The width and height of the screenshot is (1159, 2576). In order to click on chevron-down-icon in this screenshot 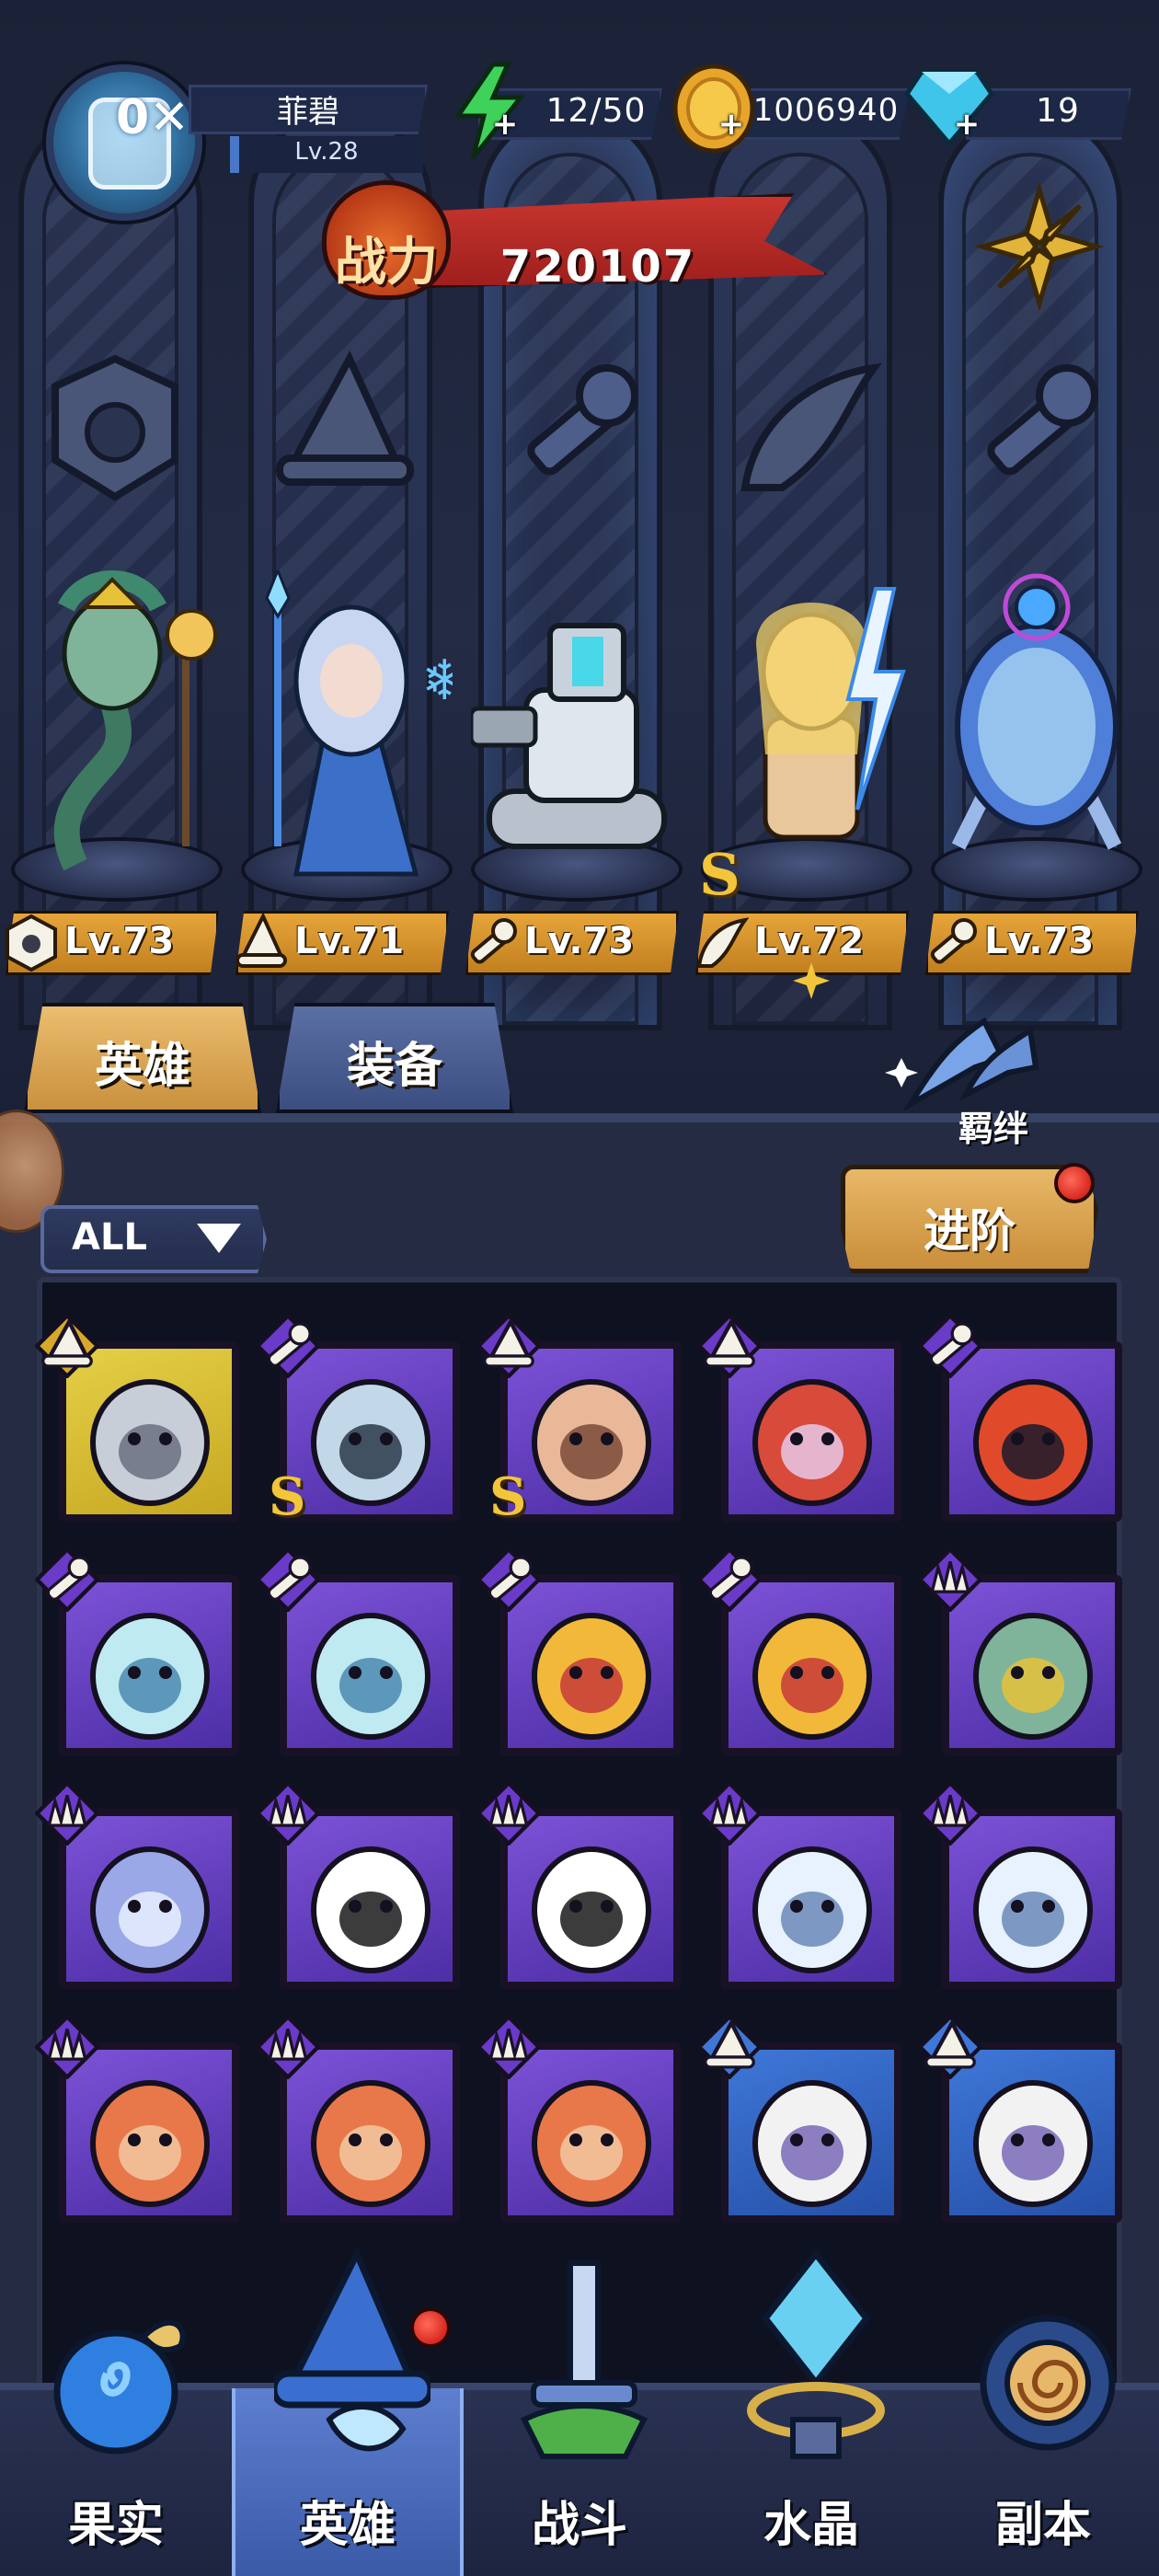, I will do `click(219, 1238)`.